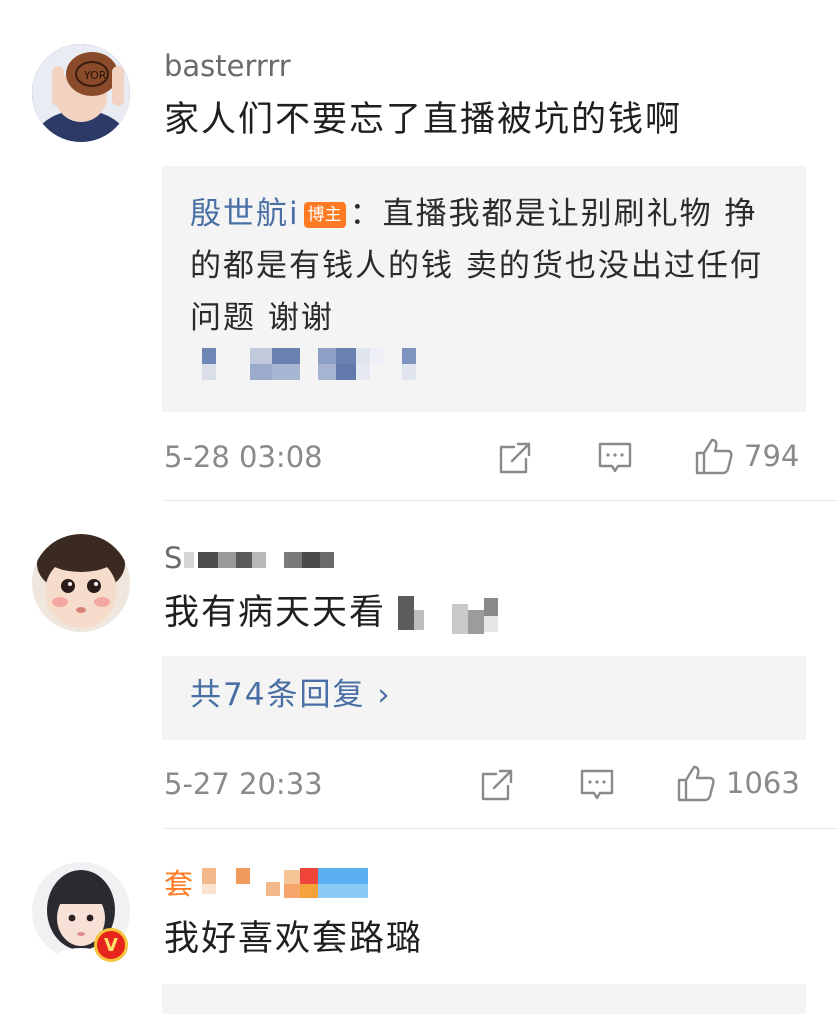 Image resolution: width=837 pixels, height=1014 pixels. I want to click on comment-text: 我好喜欢套路璐, so click(294, 939).